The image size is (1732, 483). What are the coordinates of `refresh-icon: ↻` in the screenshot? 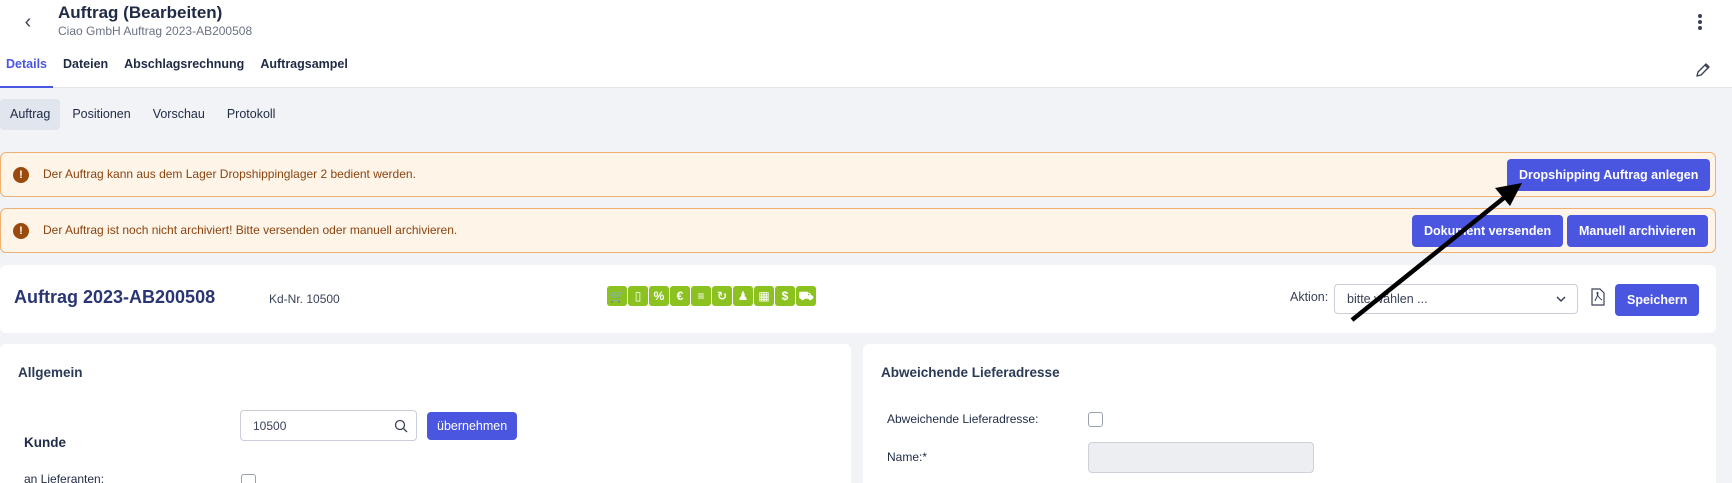 It's located at (722, 296).